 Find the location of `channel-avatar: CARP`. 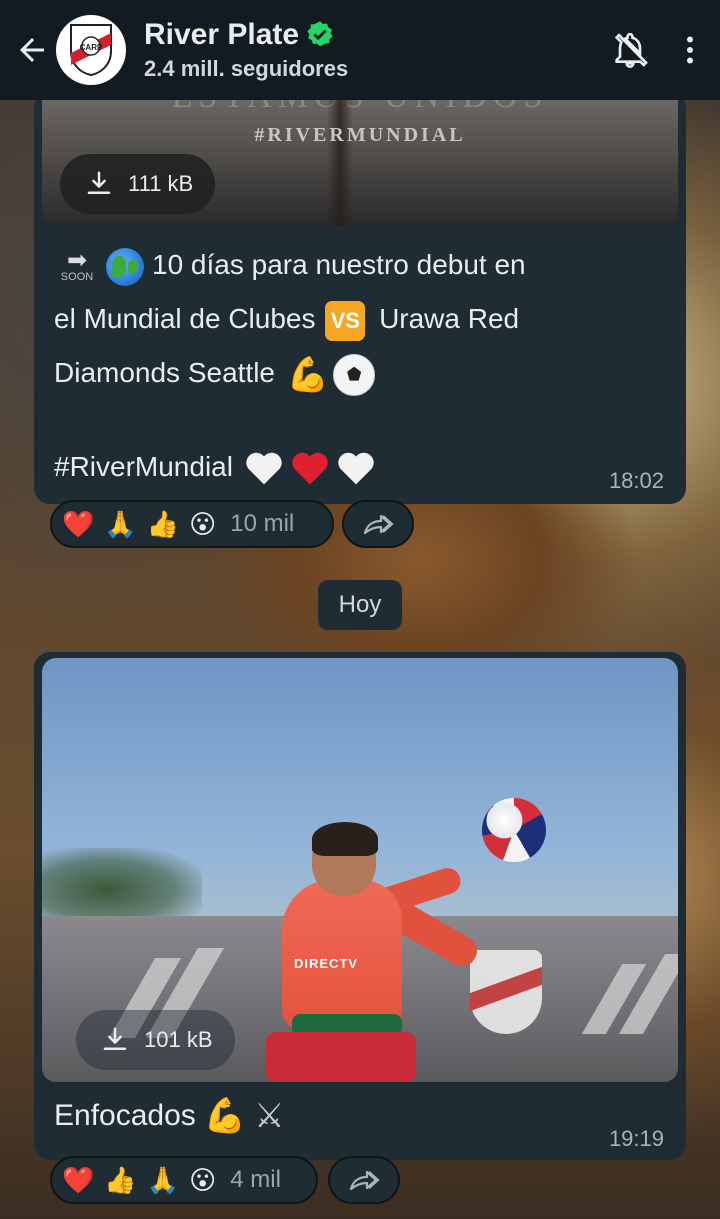

channel-avatar: CARP is located at coordinates (91, 50).